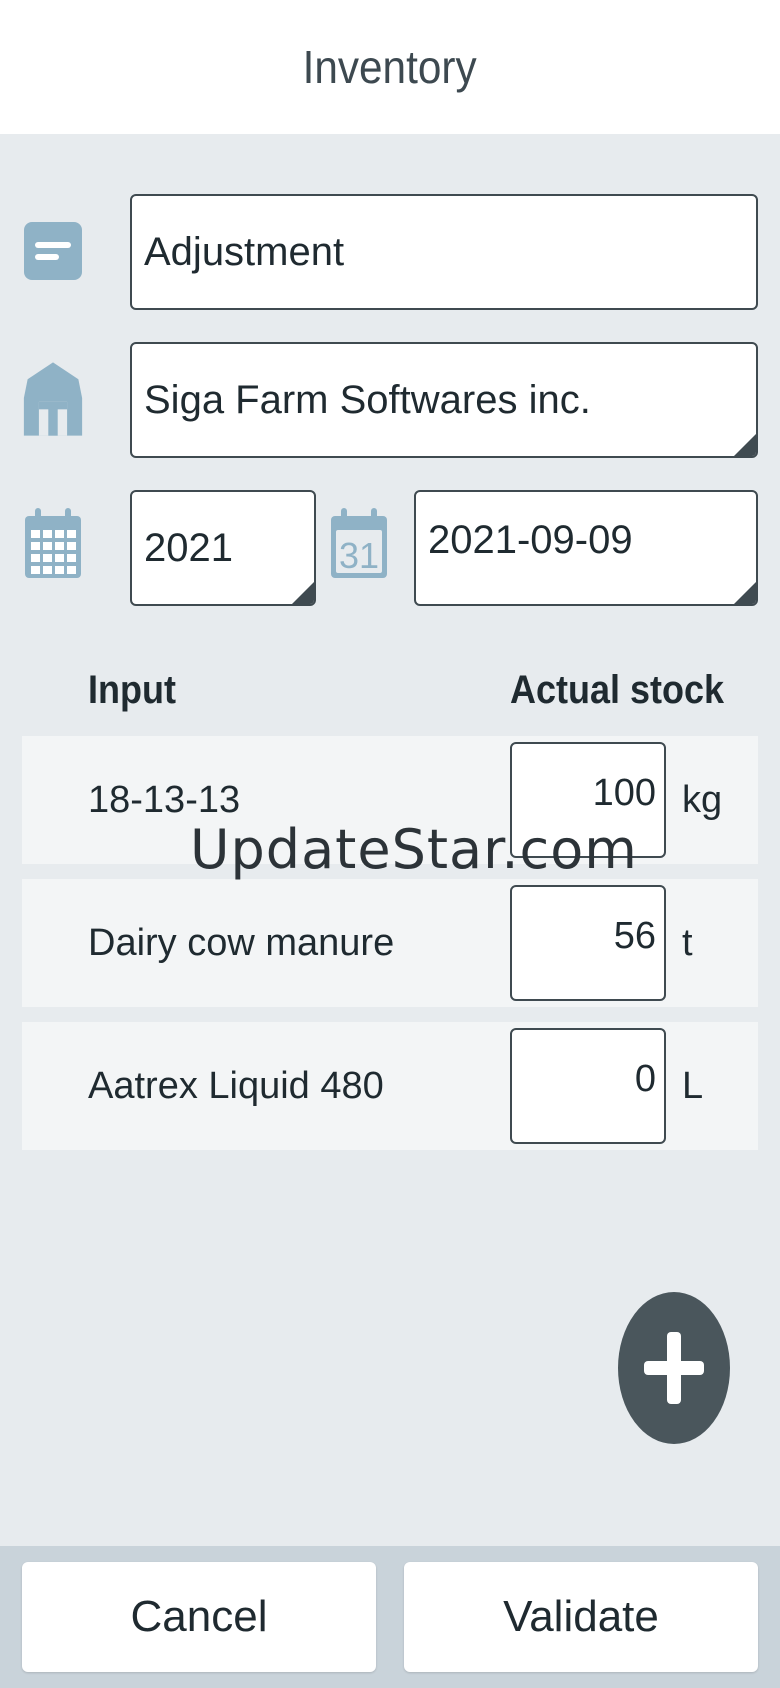 The image size is (780, 1688). Describe the element at coordinates (588, 800) in the screenshot. I see `stock-input: 100` at that location.